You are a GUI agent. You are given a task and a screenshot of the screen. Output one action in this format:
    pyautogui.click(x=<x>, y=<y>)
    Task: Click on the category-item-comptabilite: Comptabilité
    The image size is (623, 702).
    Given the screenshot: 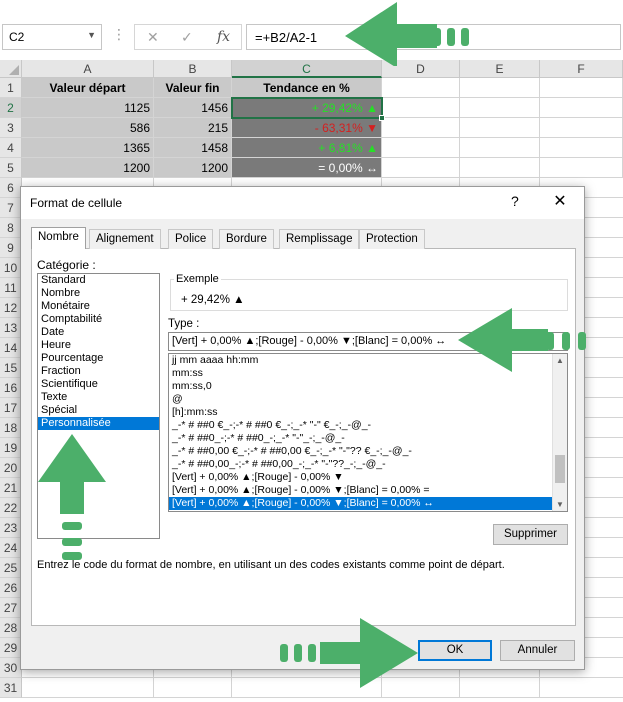 What is the action you would take?
    pyautogui.click(x=98, y=319)
    